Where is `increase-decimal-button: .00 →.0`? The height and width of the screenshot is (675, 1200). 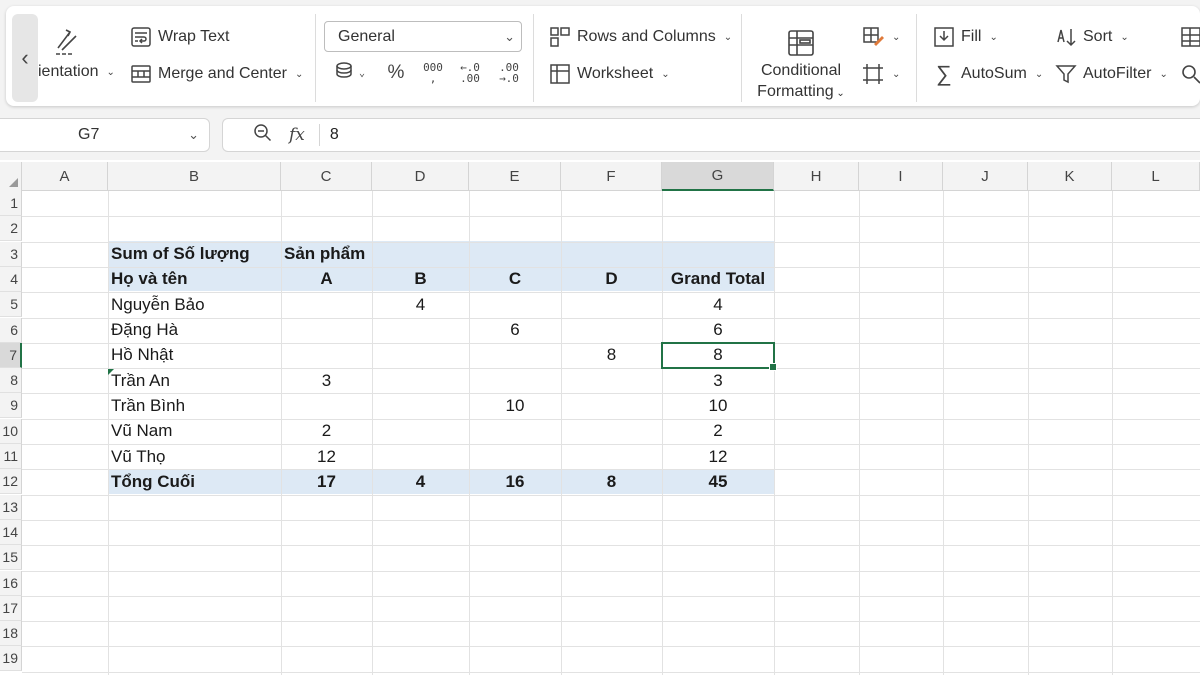
increase-decimal-button: .00 →.0 is located at coordinates (509, 73).